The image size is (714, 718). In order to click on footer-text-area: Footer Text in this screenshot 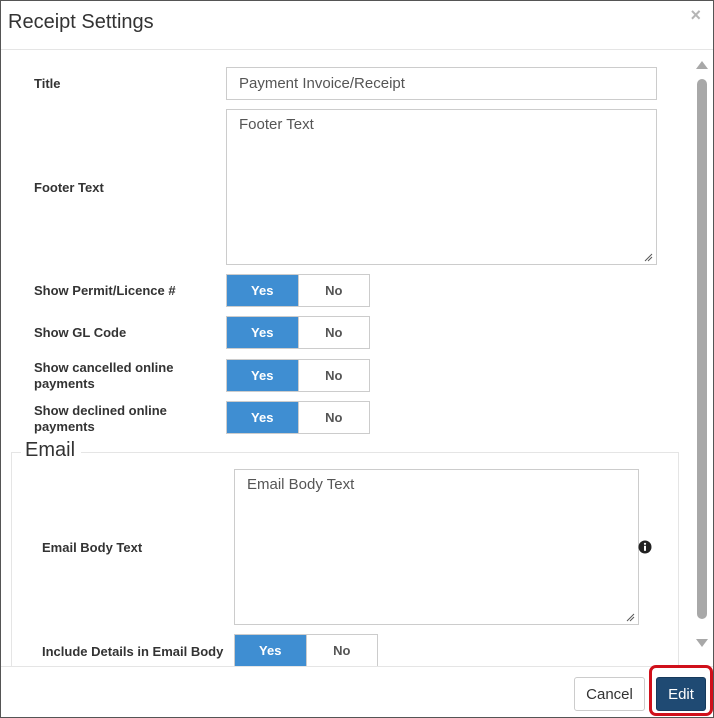, I will do `click(441, 187)`.